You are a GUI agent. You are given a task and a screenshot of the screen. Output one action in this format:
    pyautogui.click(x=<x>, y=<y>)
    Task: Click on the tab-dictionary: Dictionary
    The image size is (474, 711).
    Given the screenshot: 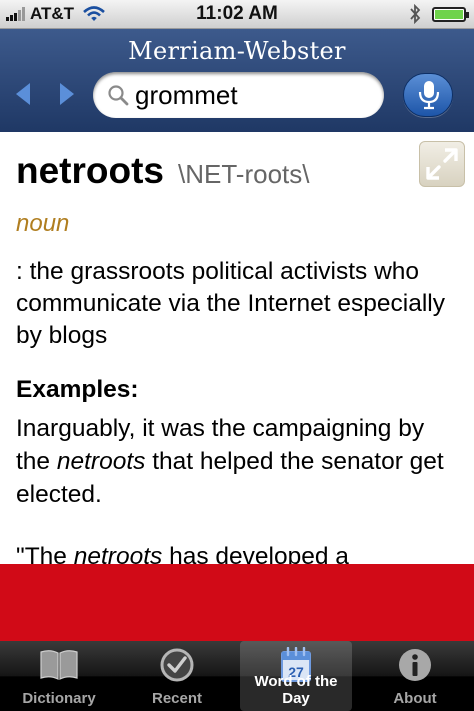 What is the action you would take?
    pyautogui.click(x=59, y=676)
    